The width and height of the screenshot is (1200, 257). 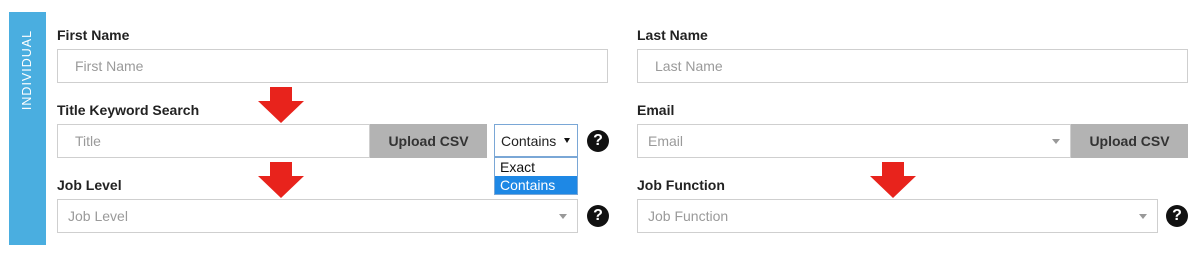 I want to click on last-name-input, so click(x=912, y=66).